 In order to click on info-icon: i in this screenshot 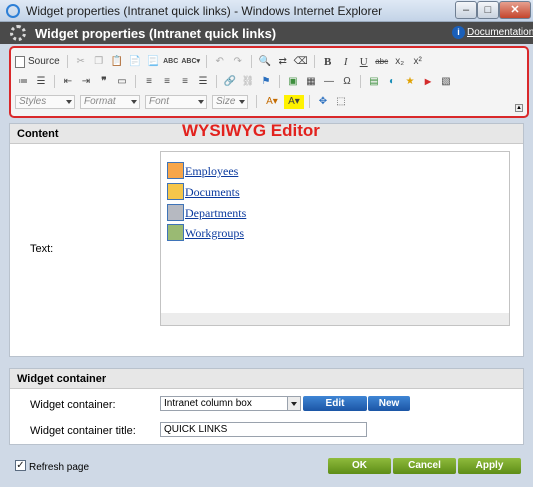, I will do `click(458, 32)`.